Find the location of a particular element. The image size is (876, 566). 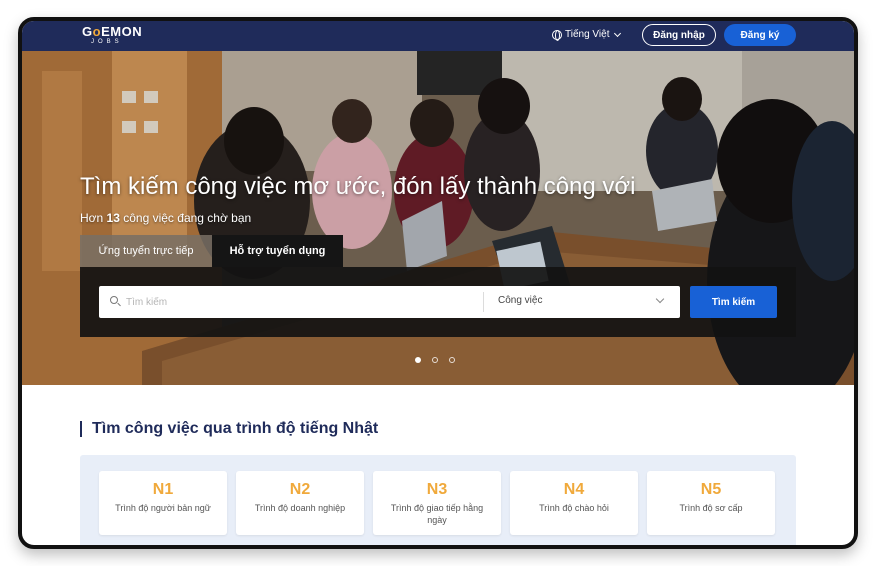

level-card-n1: N1 Trình độ người bản ngữ is located at coordinates (163, 503).